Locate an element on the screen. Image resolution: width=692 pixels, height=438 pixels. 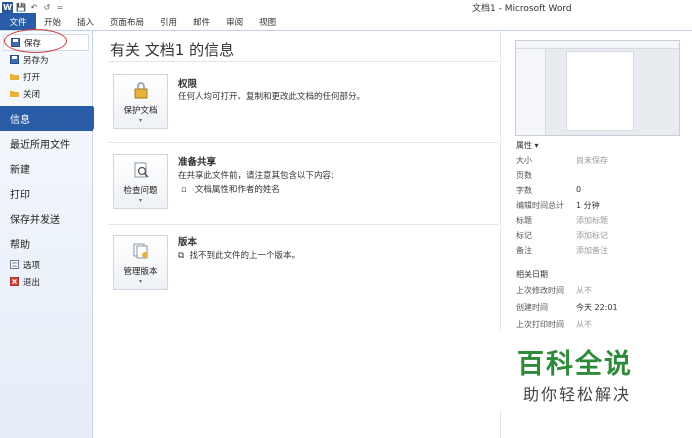
sidebar-item-close: 关闭 is located at coordinates (46, 93).